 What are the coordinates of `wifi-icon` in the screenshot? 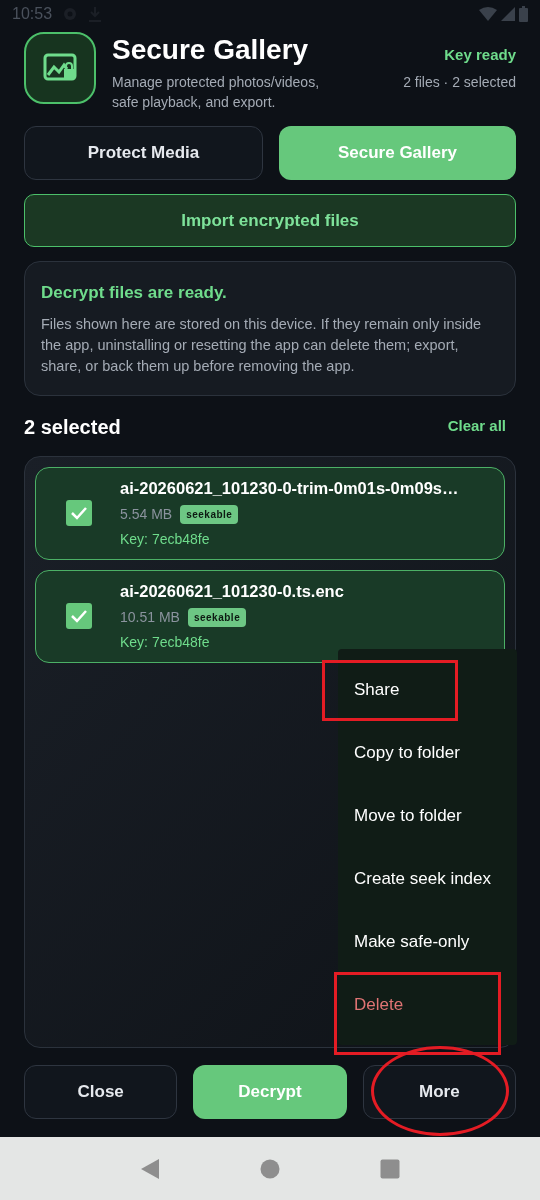 It's located at (488, 14).